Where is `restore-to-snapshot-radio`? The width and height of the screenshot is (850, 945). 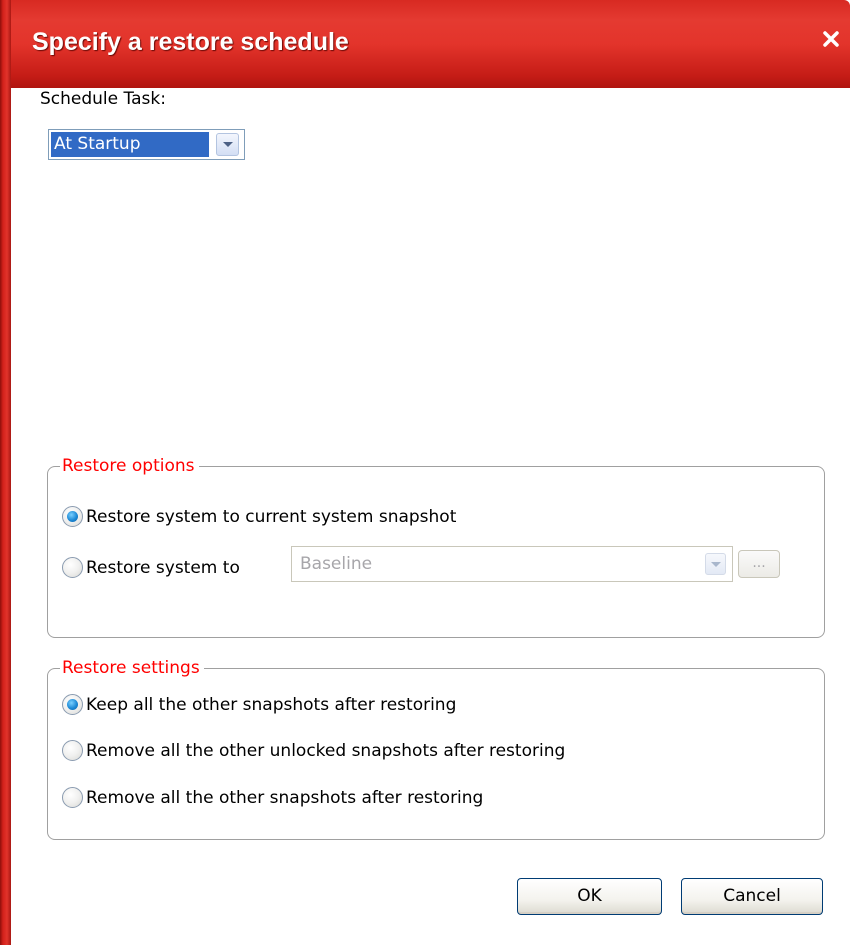 restore-to-snapshot-radio is located at coordinates (72, 567).